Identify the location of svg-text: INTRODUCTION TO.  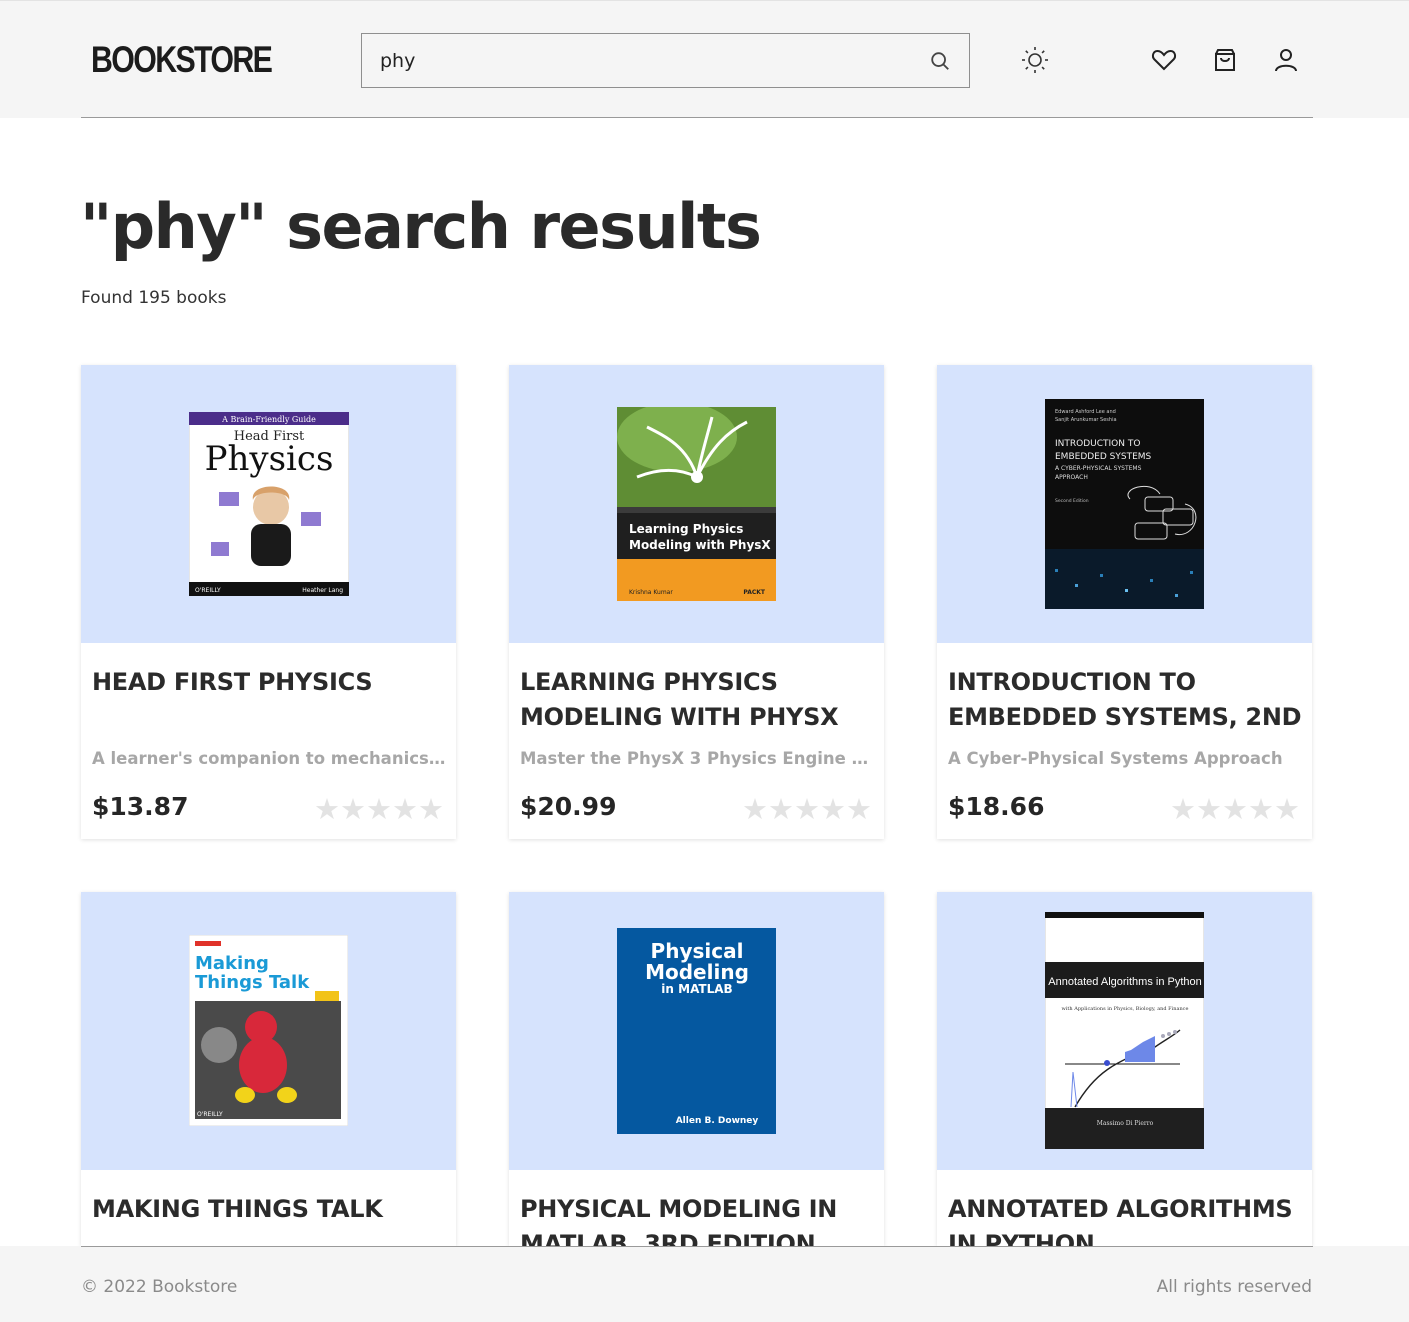
(1097, 444).